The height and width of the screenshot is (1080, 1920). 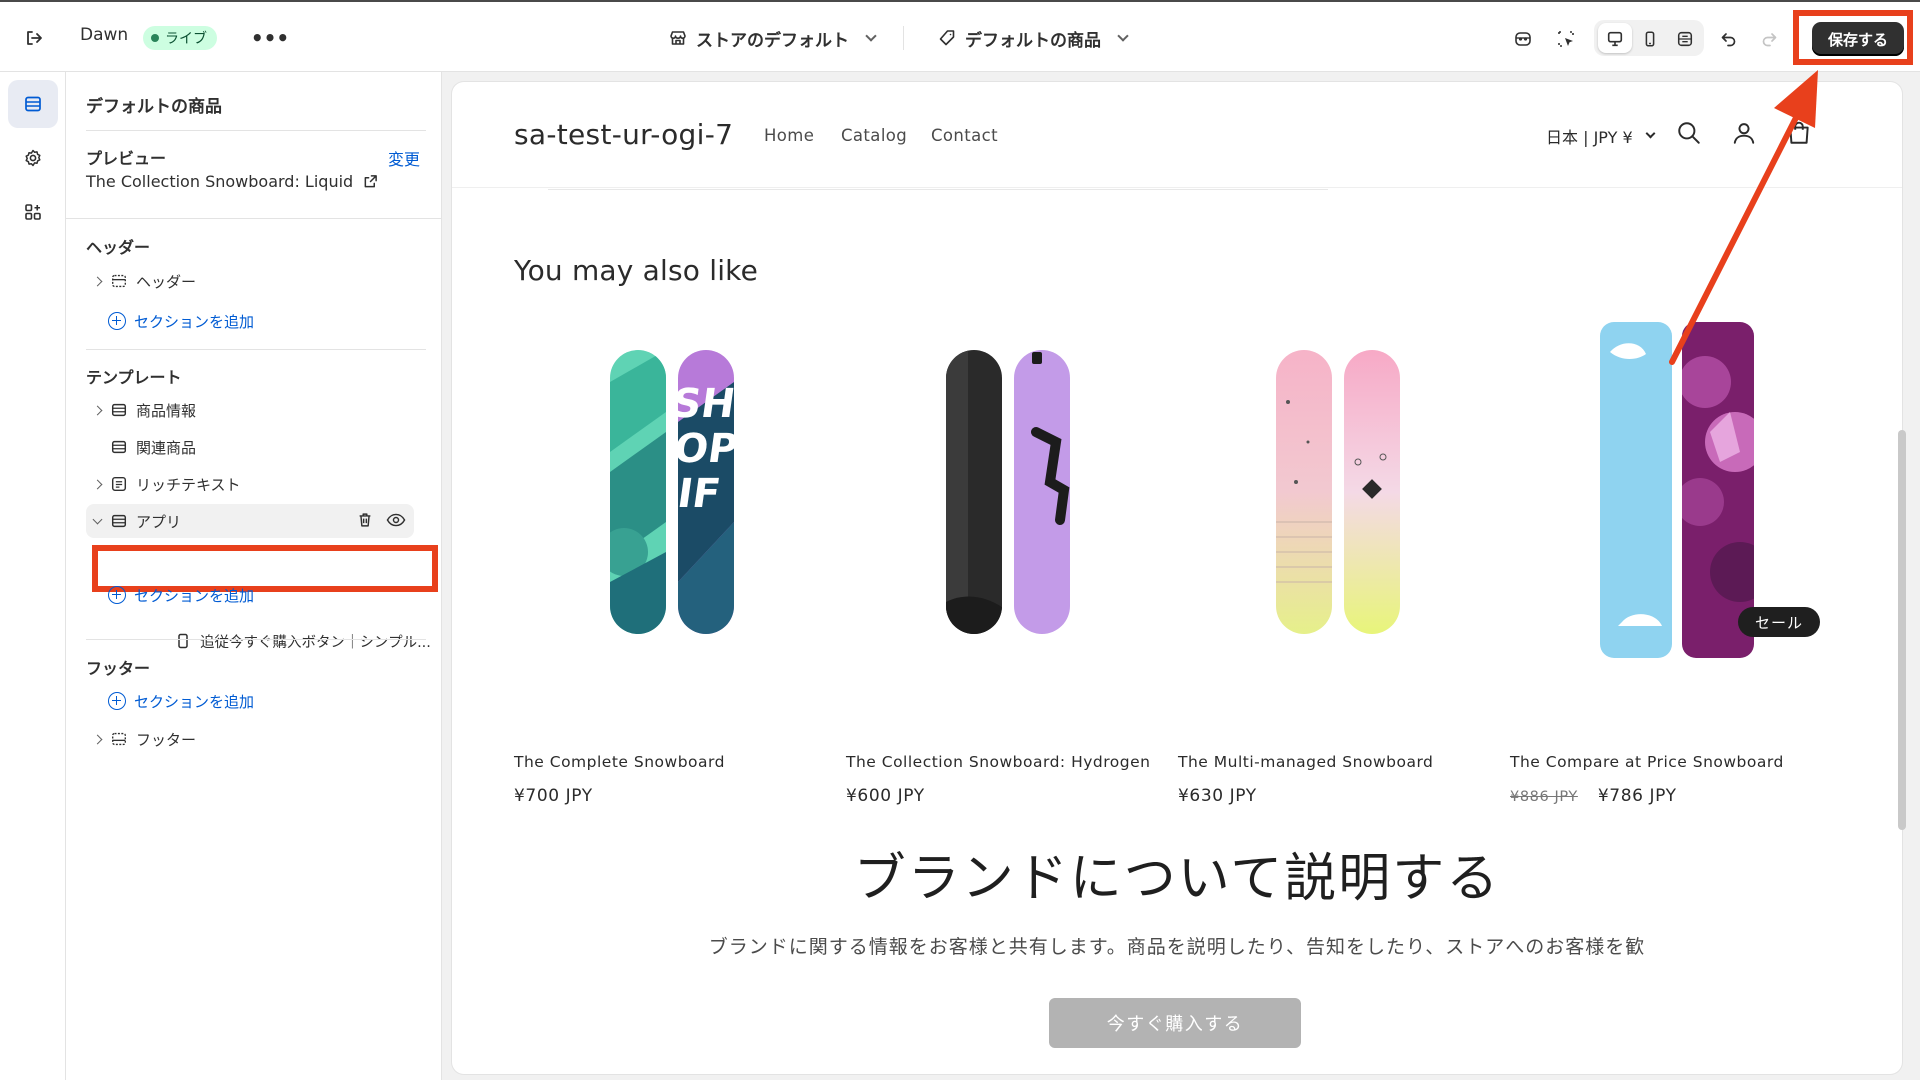 What do you see at coordinates (34, 38) in the screenshot?
I see `exit-icon` at bounding box center [34, 38].